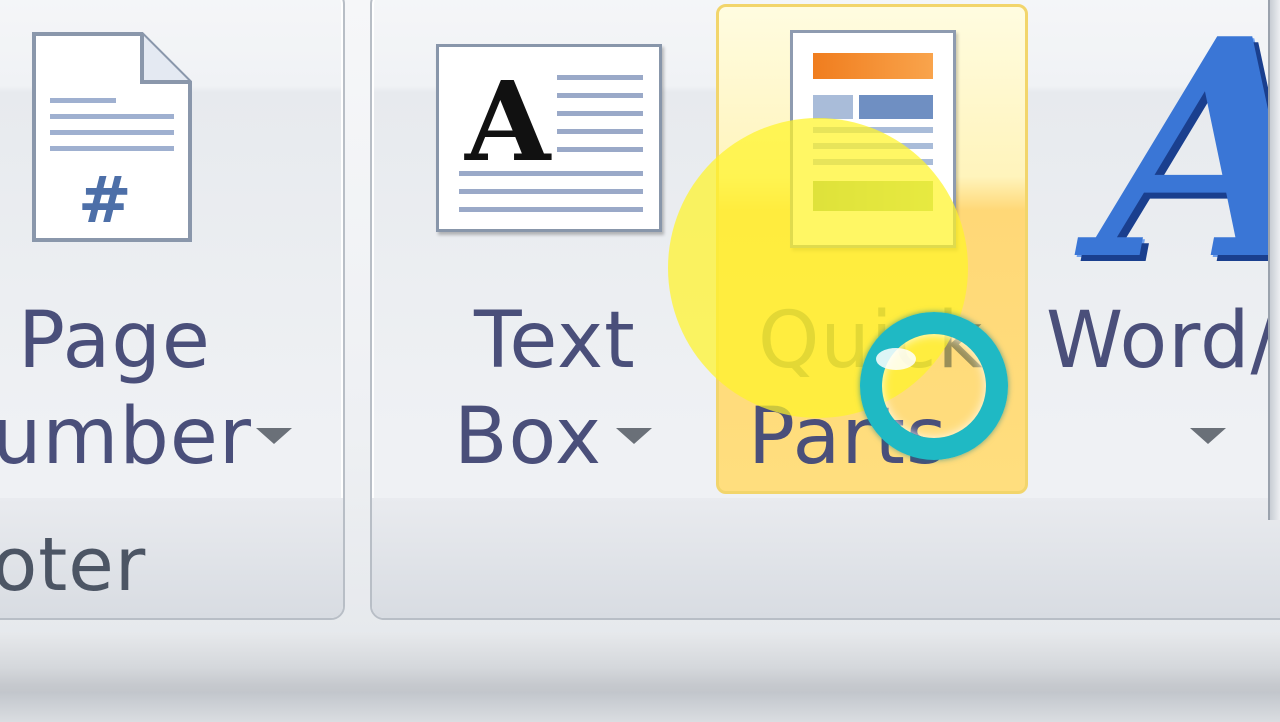  What do you see at coordinates (826, 558) in the screenshot?
I see `group-footer-band` at bounding box center [826, 558].